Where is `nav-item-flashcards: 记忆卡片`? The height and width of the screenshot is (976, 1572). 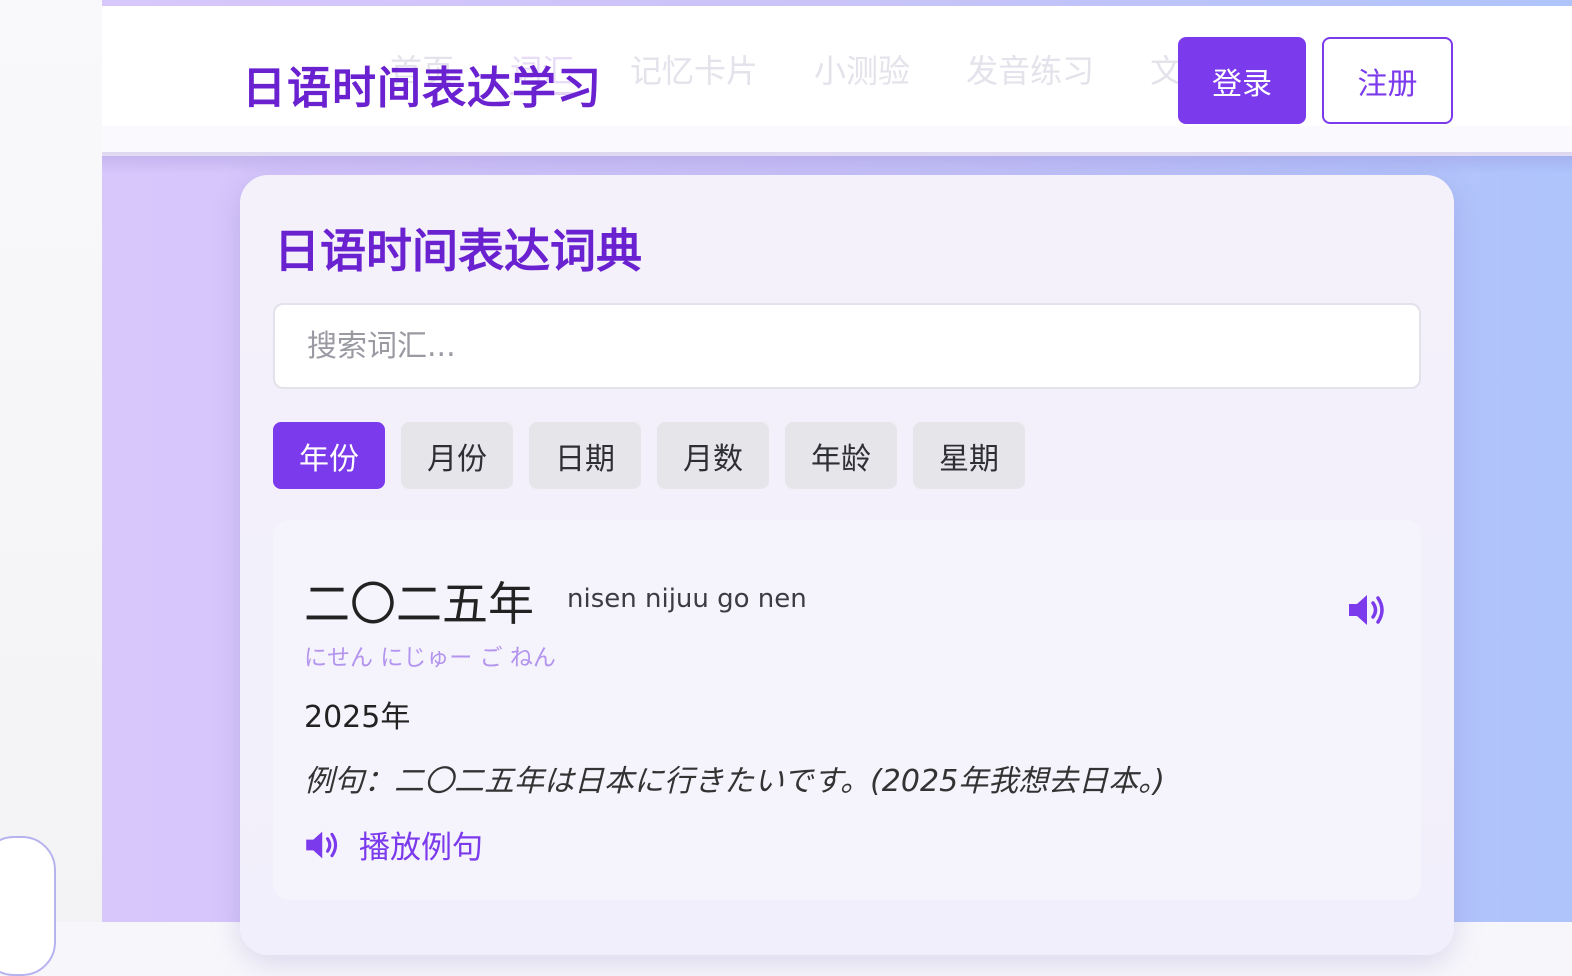
nav-item-flashcards: 记忆卡片 is located at coordinates (694, 70).